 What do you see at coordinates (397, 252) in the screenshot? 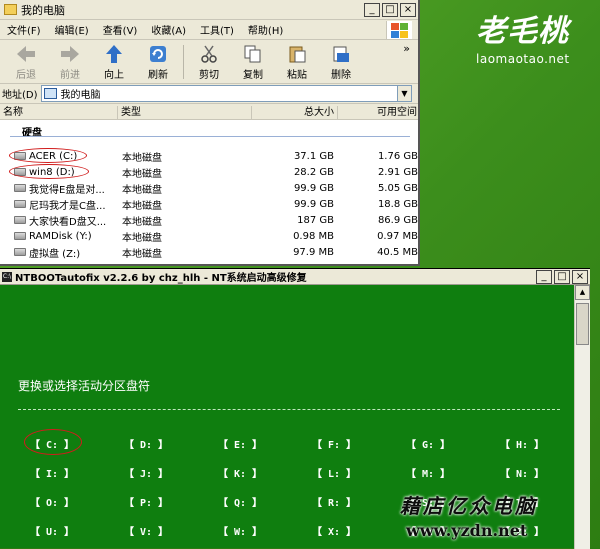
I see `drive-free: 40.5 MB` at bounding box center [397, 252].